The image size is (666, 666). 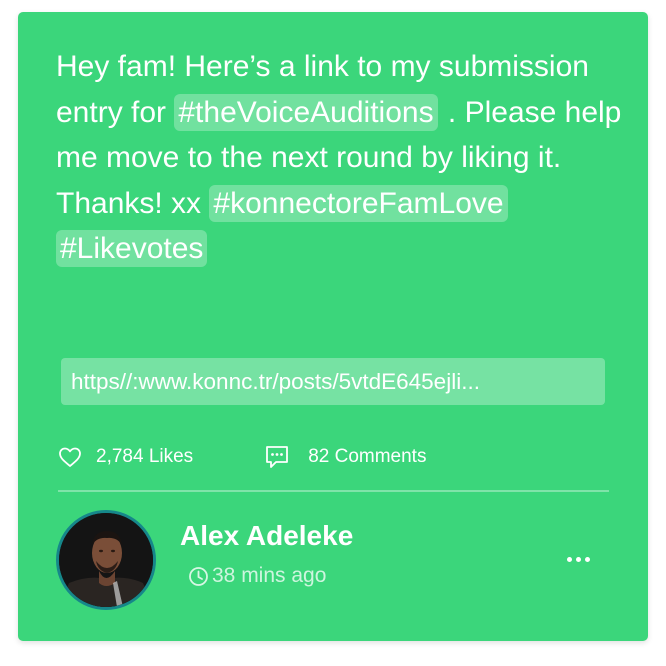 I want to click on hashtag-thevoiceauditions: #theVoiceAuditions, so click(x=306, y=112).